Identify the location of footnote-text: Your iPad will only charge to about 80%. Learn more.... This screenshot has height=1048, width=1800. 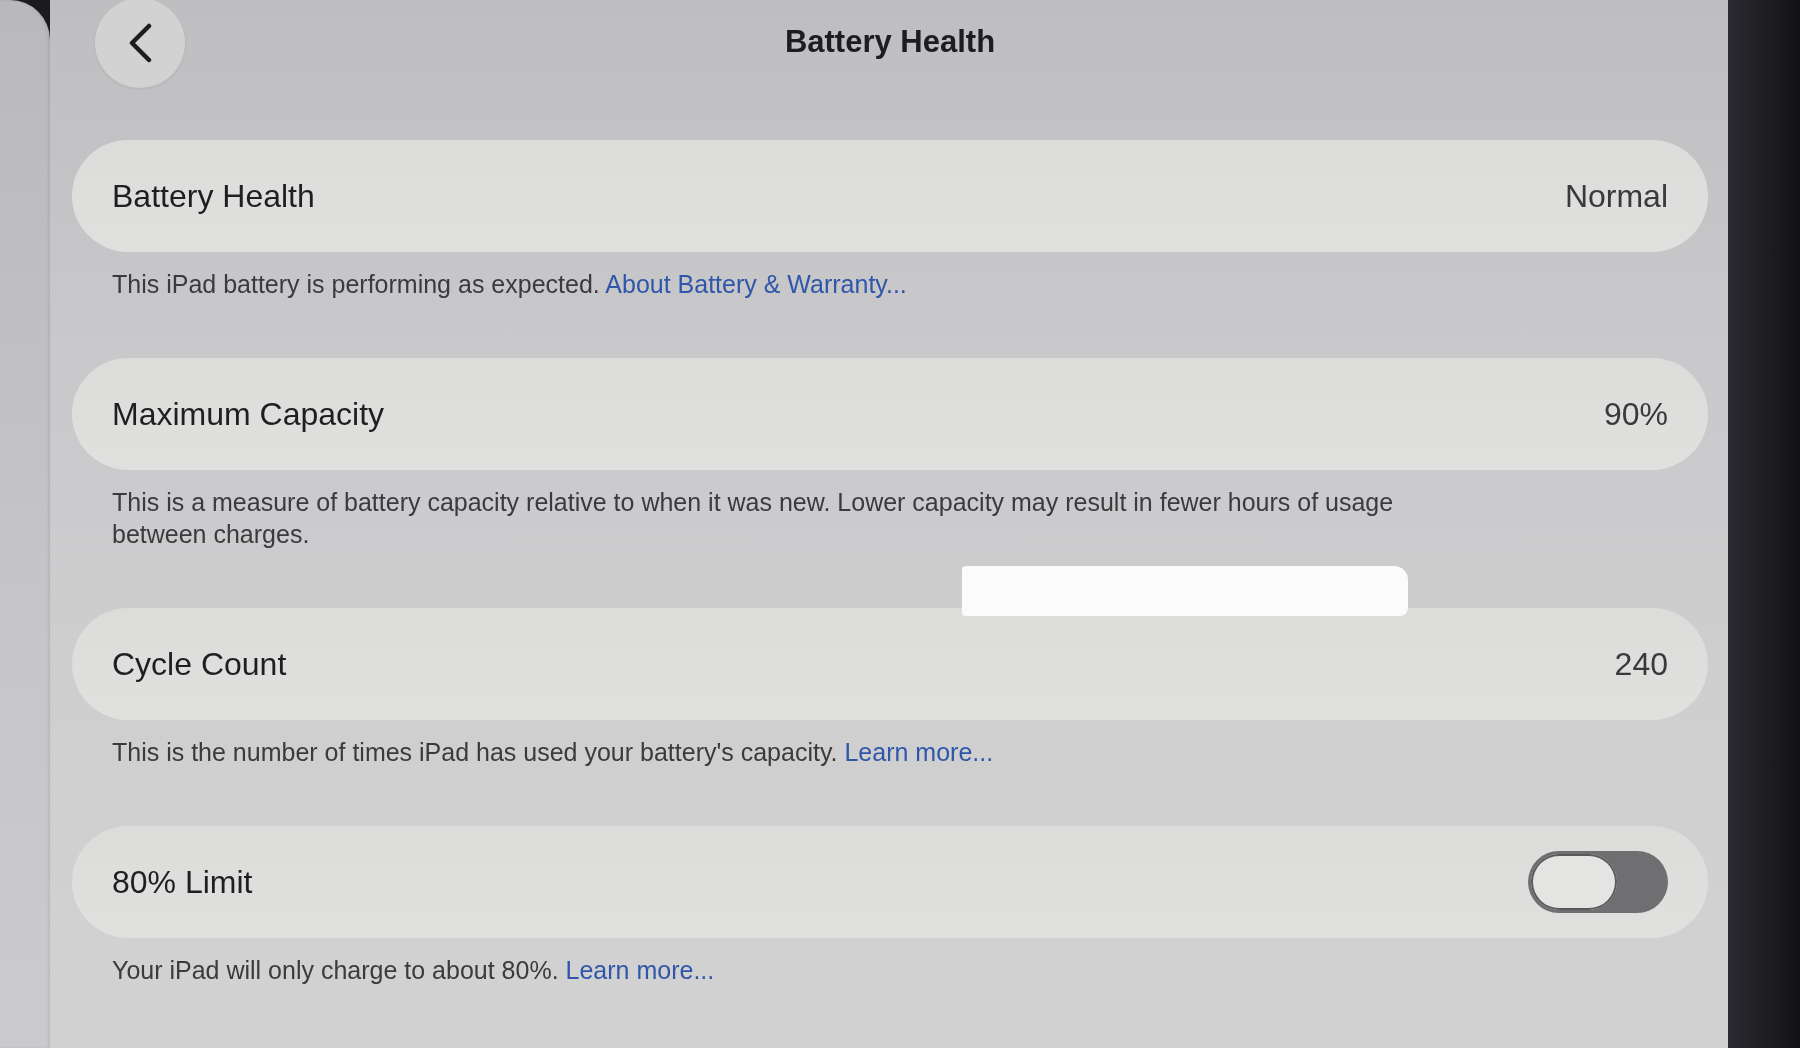
(413, 970).